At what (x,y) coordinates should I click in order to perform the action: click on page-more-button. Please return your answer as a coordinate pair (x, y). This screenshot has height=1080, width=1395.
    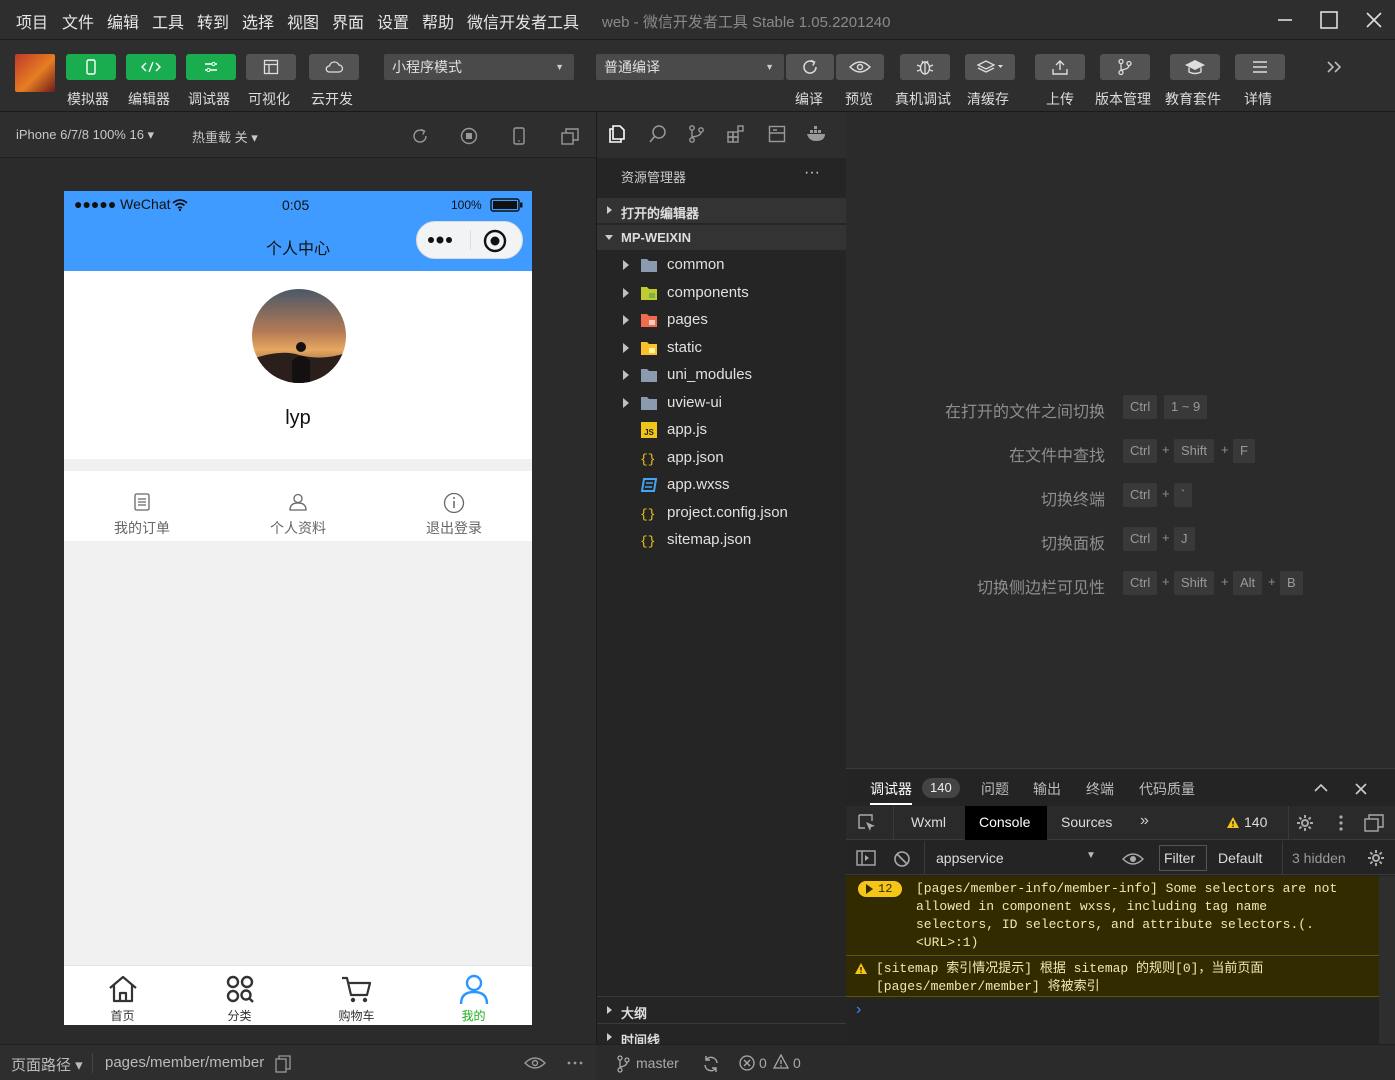
    Looking at the image, I should click on (575, 1063).